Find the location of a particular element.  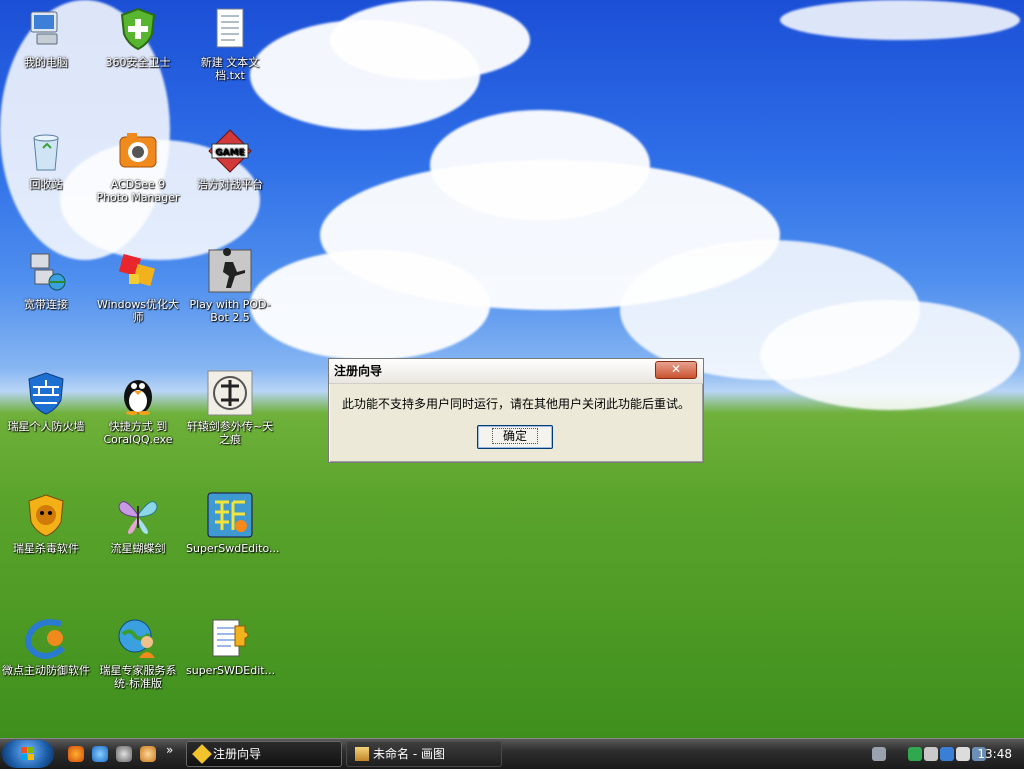

desktop-icon-windows-optimizer: Windows优化大师 is located at coordinates (138, 286).